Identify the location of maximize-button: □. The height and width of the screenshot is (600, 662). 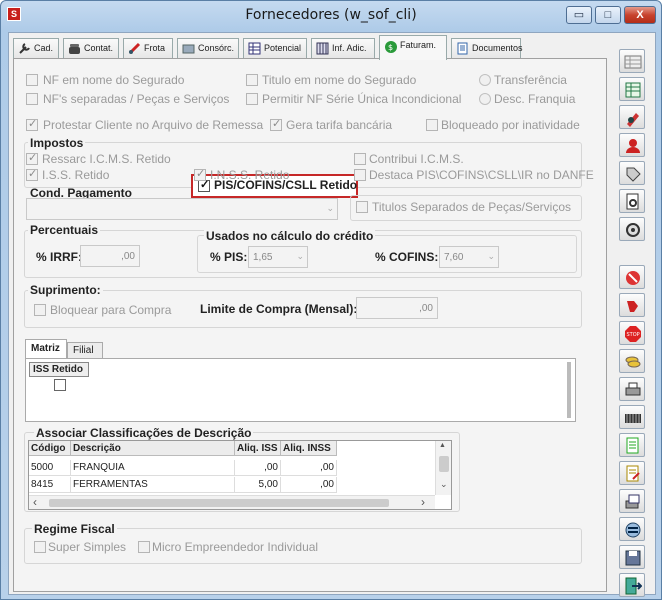
(608, 15).